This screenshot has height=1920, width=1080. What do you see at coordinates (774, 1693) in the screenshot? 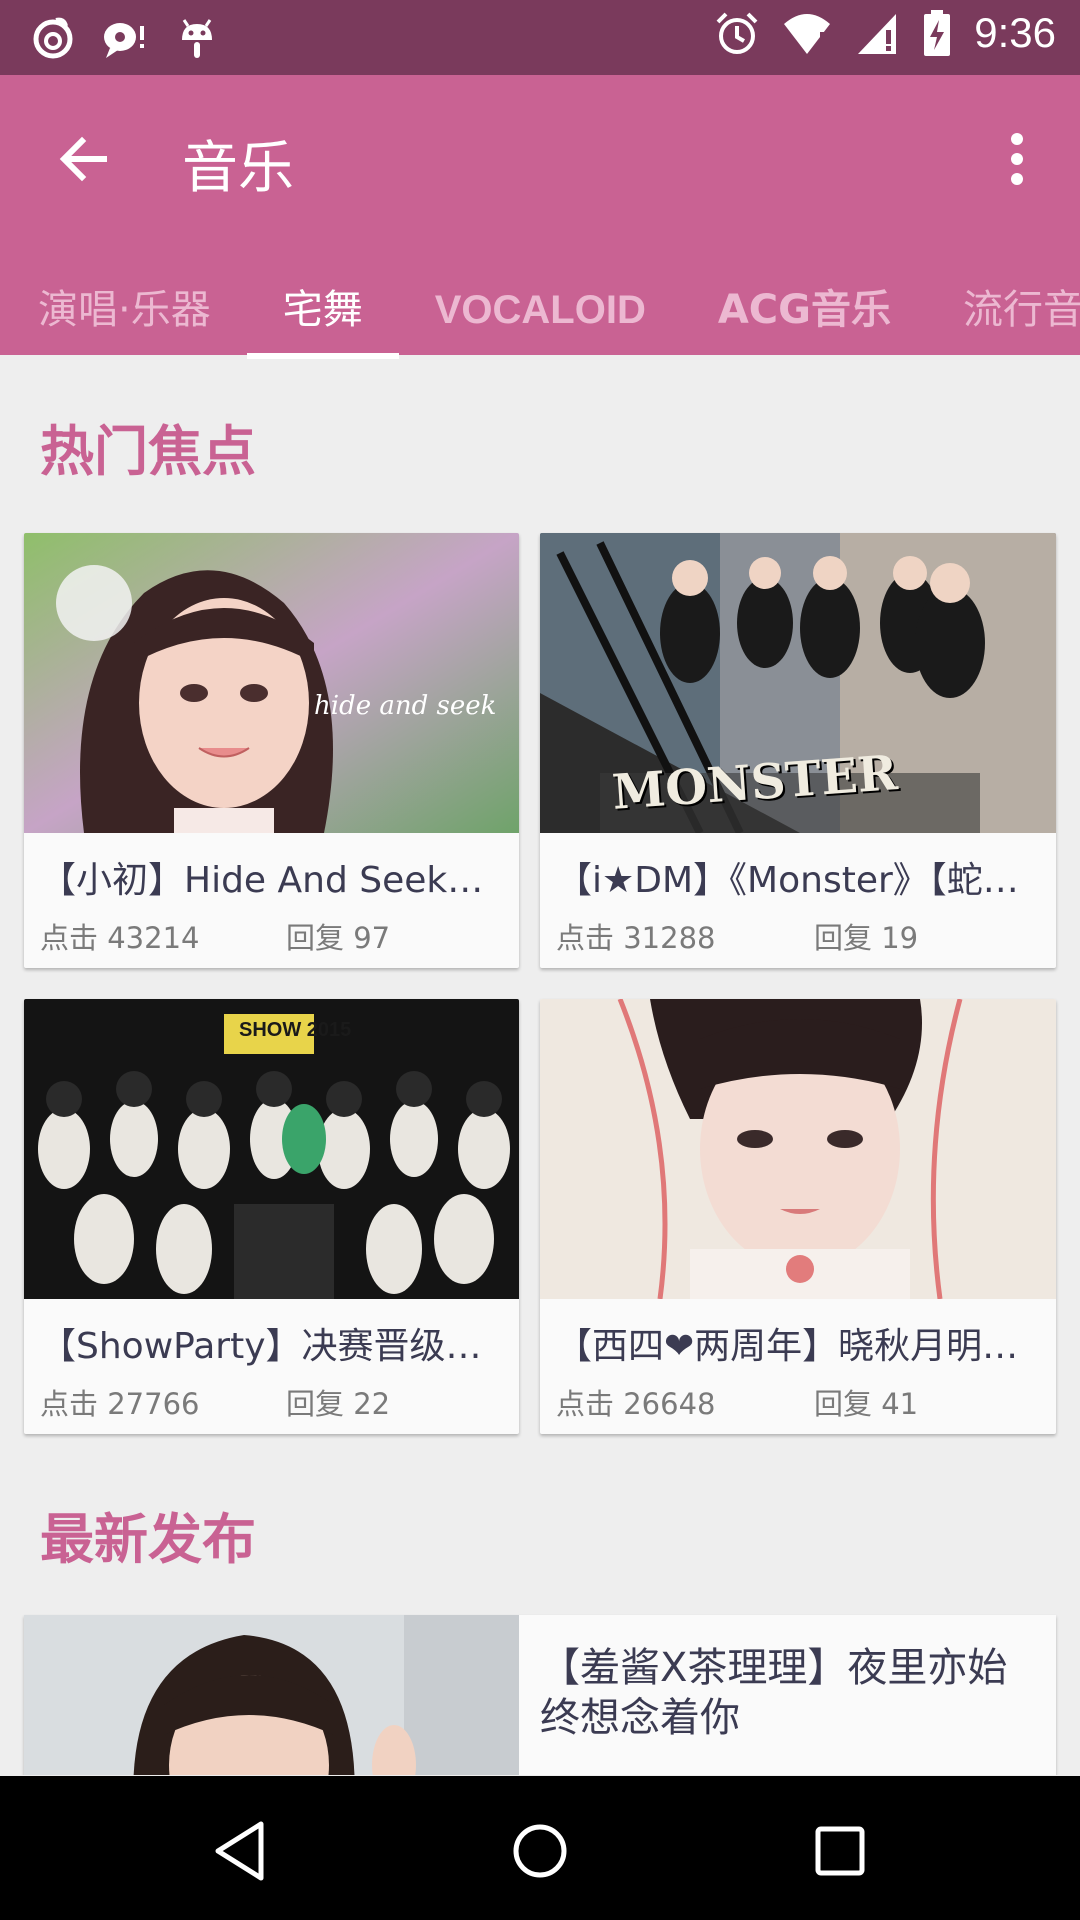
I see `list-item-title: 【羞酱X茶理理】夜里亦始终想念着你` at bounding box center [774, 1693].